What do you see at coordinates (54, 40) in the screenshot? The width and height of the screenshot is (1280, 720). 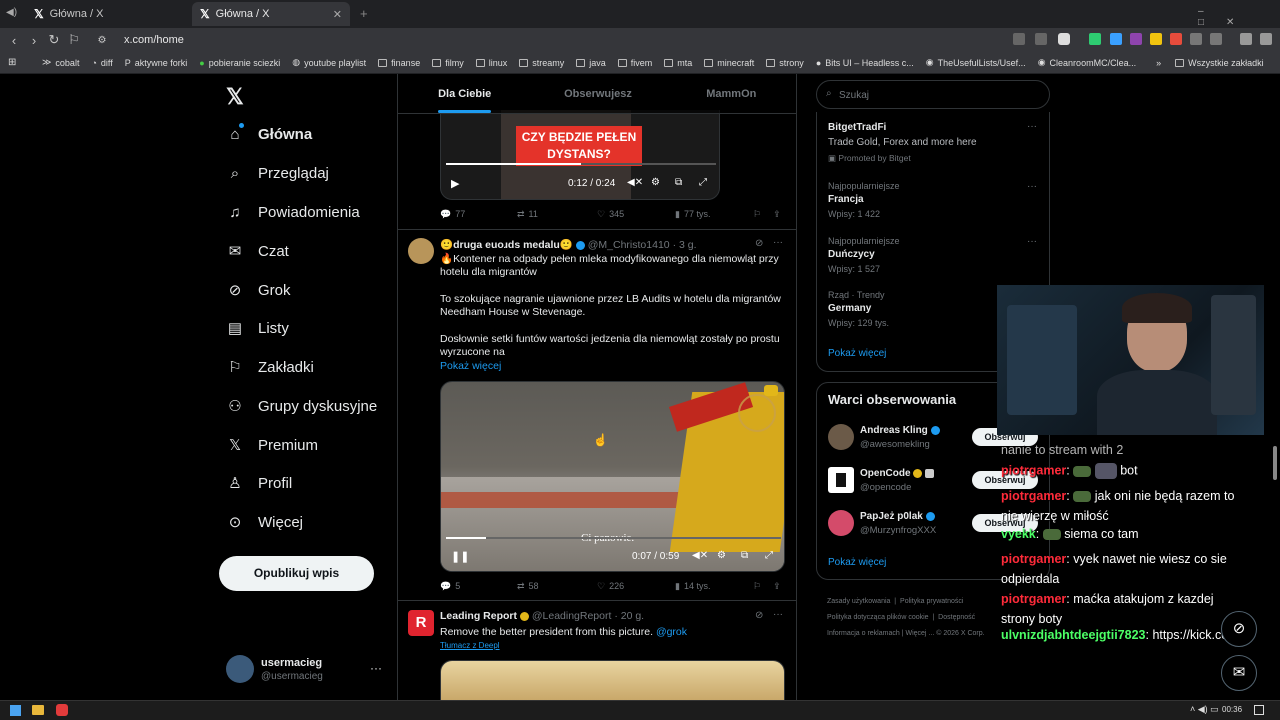 I see `reload-icon: ↻` at bounding box center [54, 40].